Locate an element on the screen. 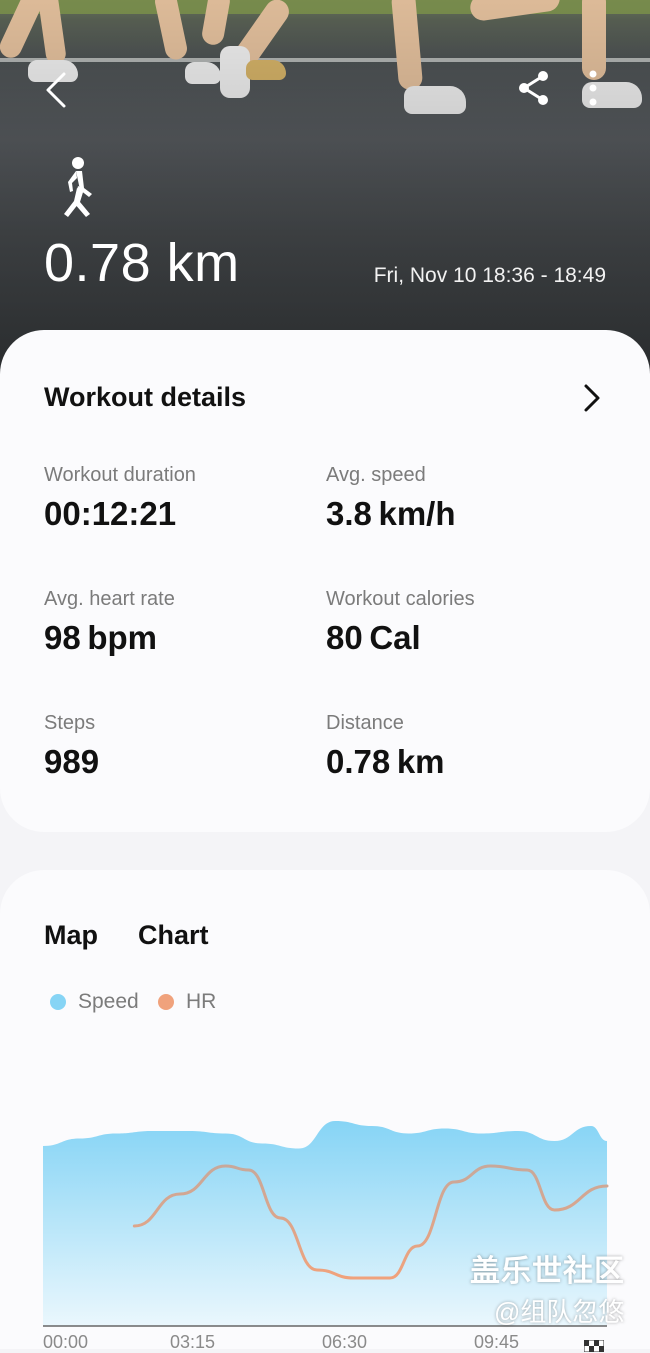 This screenshot has height=1353, width=650. watermark-community: 盖乐世社区 is located at coordinates (547, 1271).